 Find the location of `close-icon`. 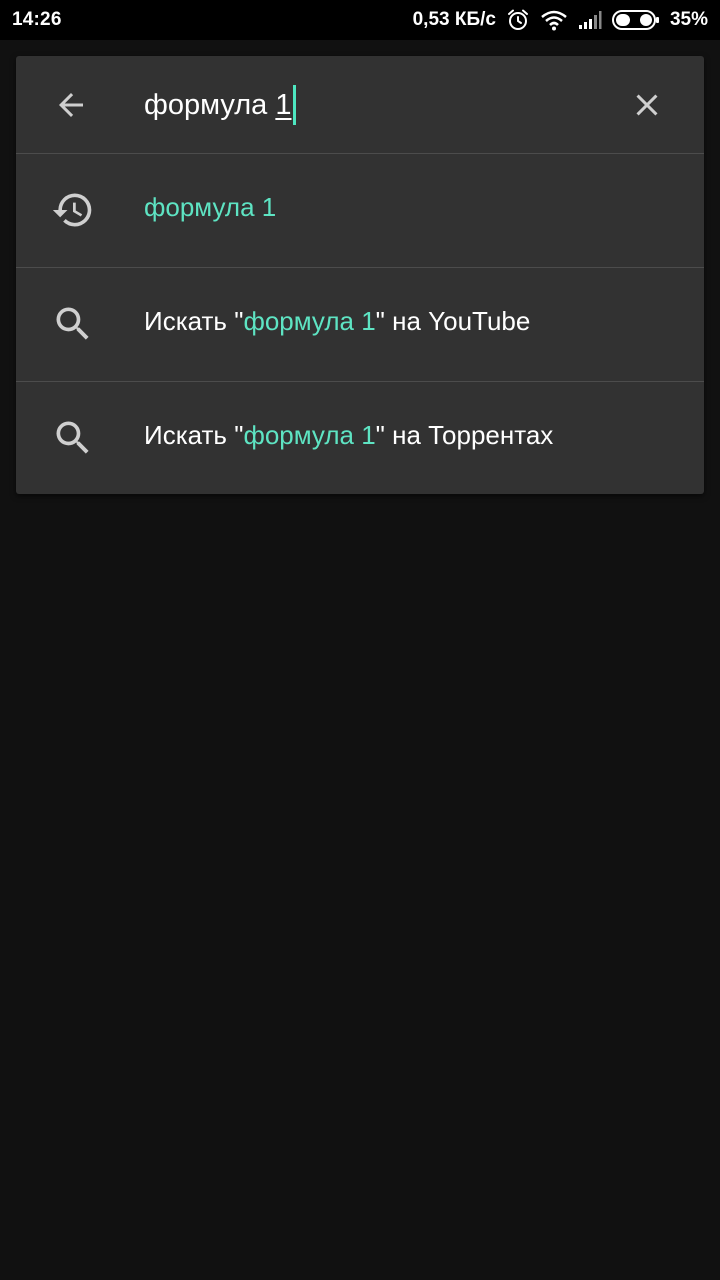

close-icon is located at coordinates (647, 105).